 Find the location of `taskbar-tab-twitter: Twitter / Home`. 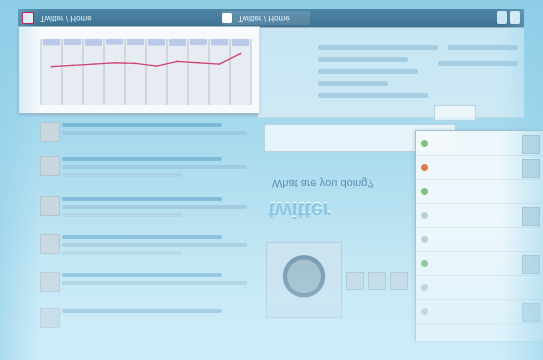

taskbar-tab-twitter: Twitter / Home is located at coordinates (57, 18).